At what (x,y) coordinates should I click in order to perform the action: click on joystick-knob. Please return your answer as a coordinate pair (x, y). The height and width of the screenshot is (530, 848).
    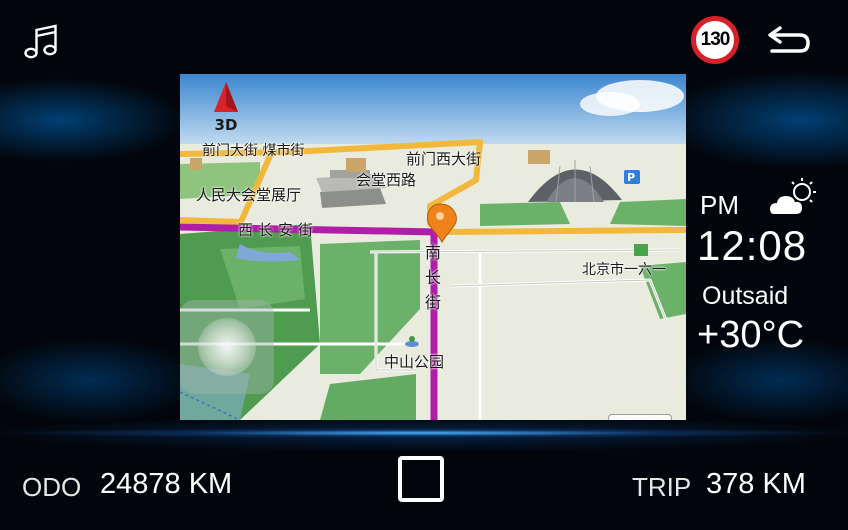
    Looking at the image, I should click on (227, 347).